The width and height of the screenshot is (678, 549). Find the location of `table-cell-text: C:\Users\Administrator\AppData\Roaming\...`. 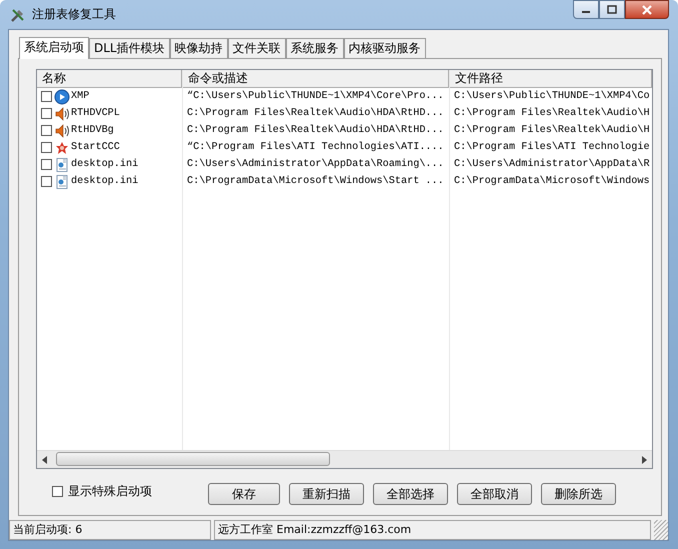

table-cell-text: C:\Users\Administrator\AppData\Roaming\... is located at coordinates (315, 165).